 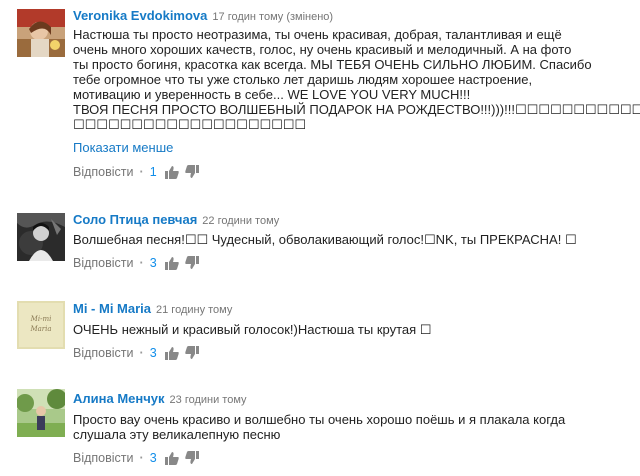 I want to click on like-count: 1, so click(x=153, y=172).